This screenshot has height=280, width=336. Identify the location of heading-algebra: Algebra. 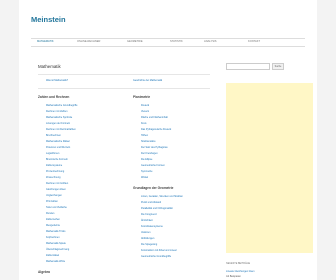
(44, 272).